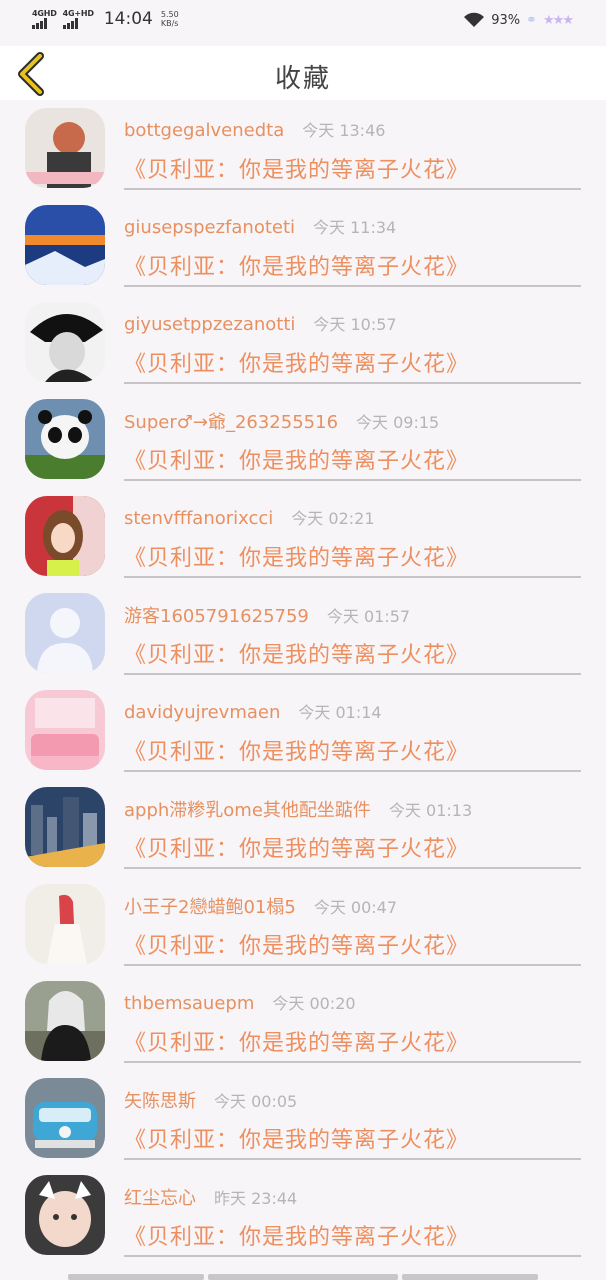  I want to click on network-speed: 5.50 KB/s, so click(169, 19).